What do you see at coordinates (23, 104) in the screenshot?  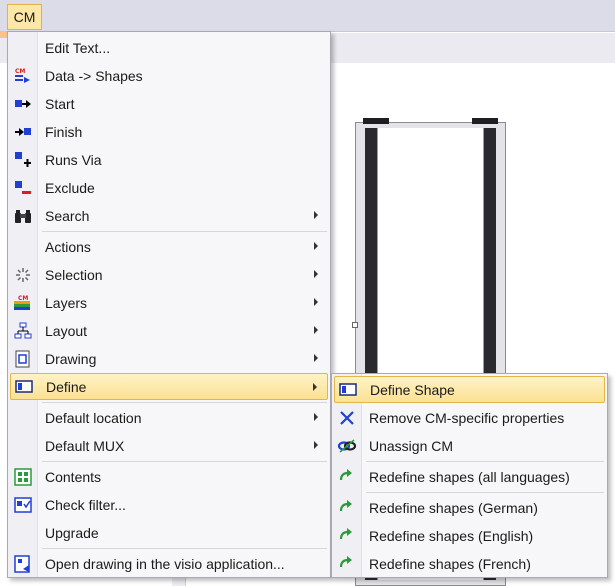 I see `start-icon` at bounding box center [23, 104].